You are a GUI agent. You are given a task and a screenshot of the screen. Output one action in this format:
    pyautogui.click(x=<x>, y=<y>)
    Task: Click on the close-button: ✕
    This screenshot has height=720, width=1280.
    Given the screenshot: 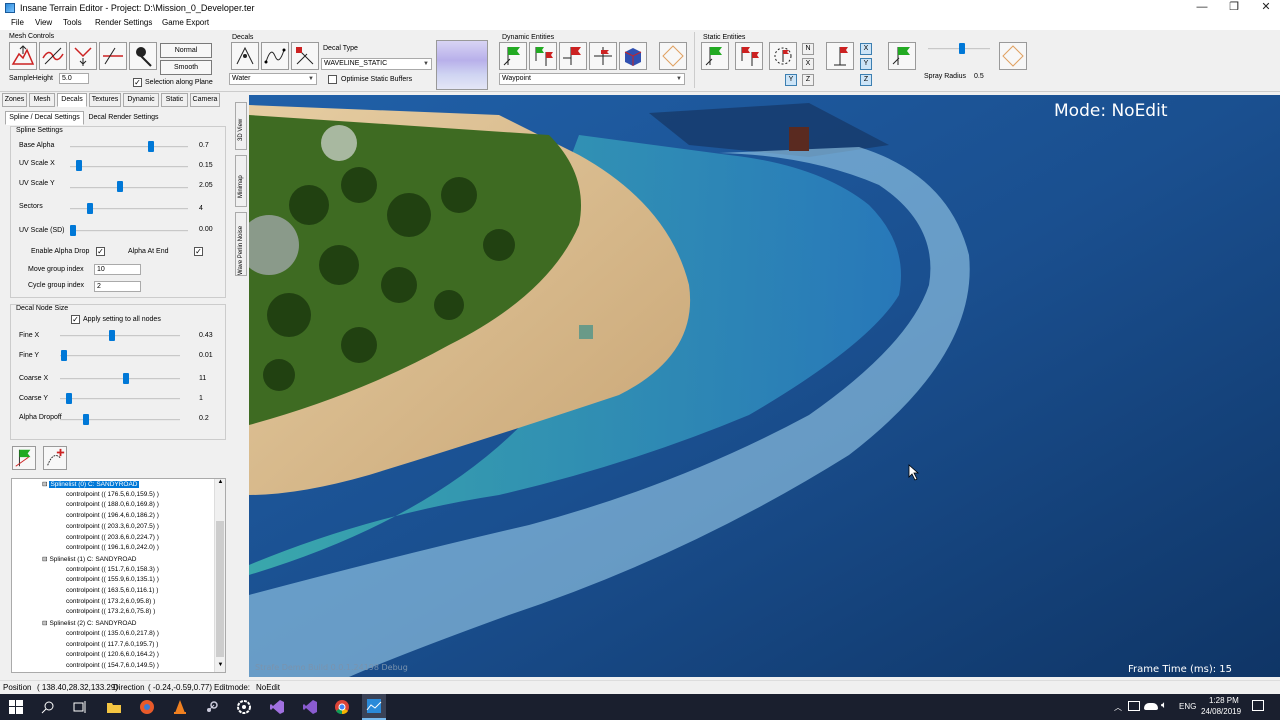 What is the action you would take?
    pyautogui.click(x=1265, y=8)
    